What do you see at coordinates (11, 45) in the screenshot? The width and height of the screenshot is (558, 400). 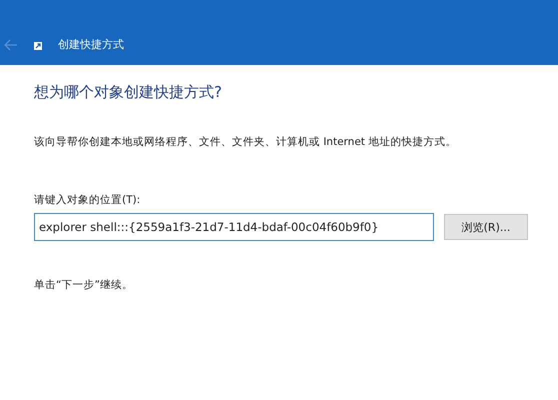 I see `back-arrow-icon` at bounding box center [11, 45].